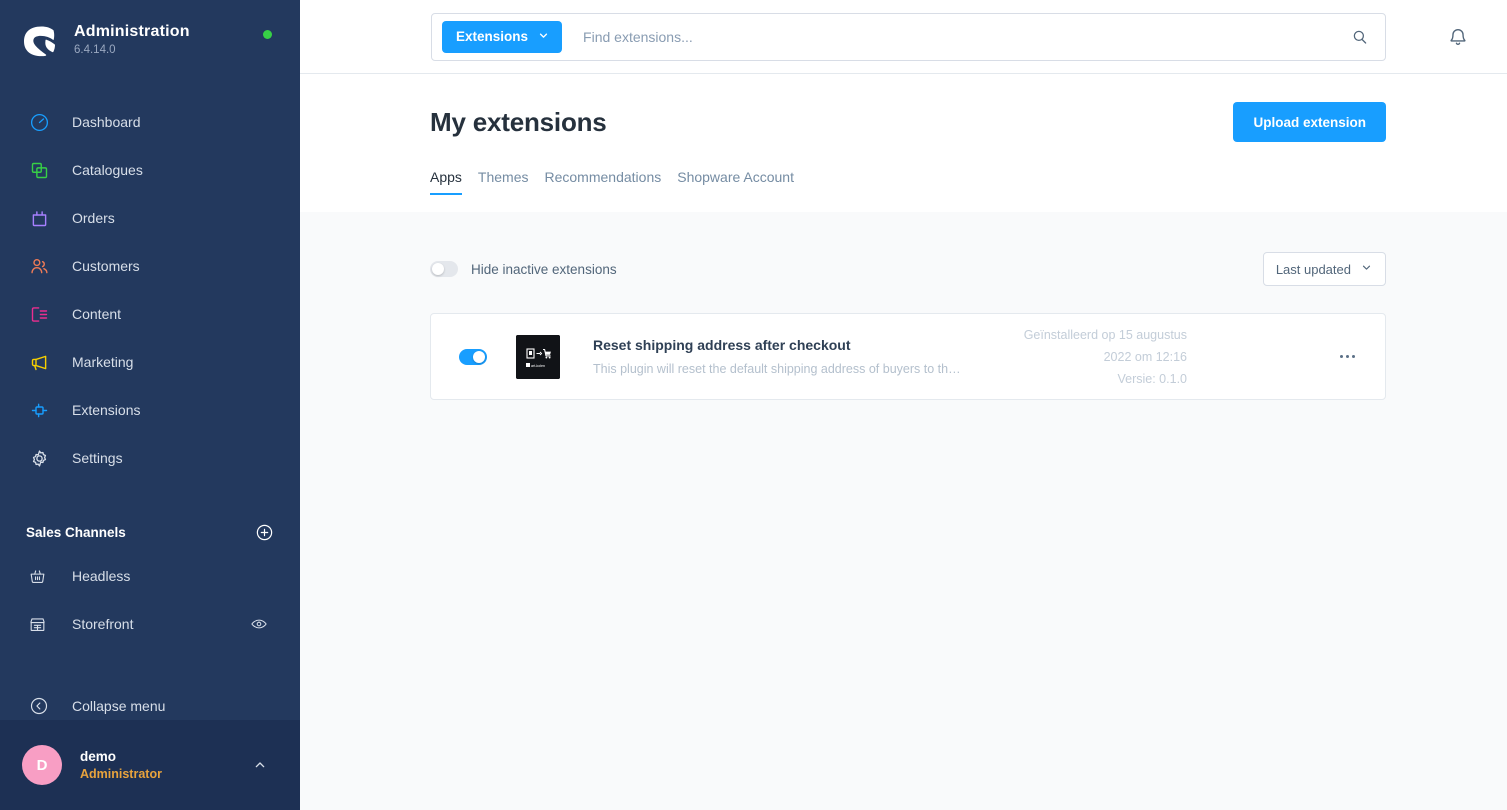  What do you see at coordinates (150, 122) in the screenshot?
I see `sidebar-item-dashboard: Dashboard` at bounding box center [150, 122].